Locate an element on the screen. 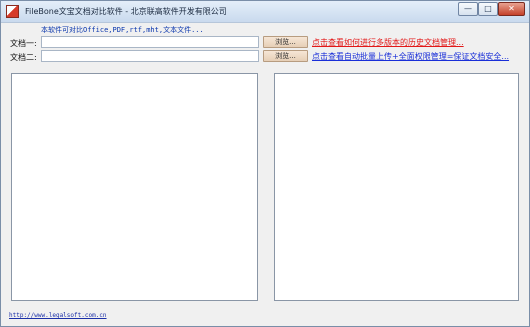 The height and width of the screenshot is (327, 530). title-bar: FileBone文宝文档对比软件 - 北京联高软件开发有限公司 — □ ✕ is located at coordinates (265, 12).